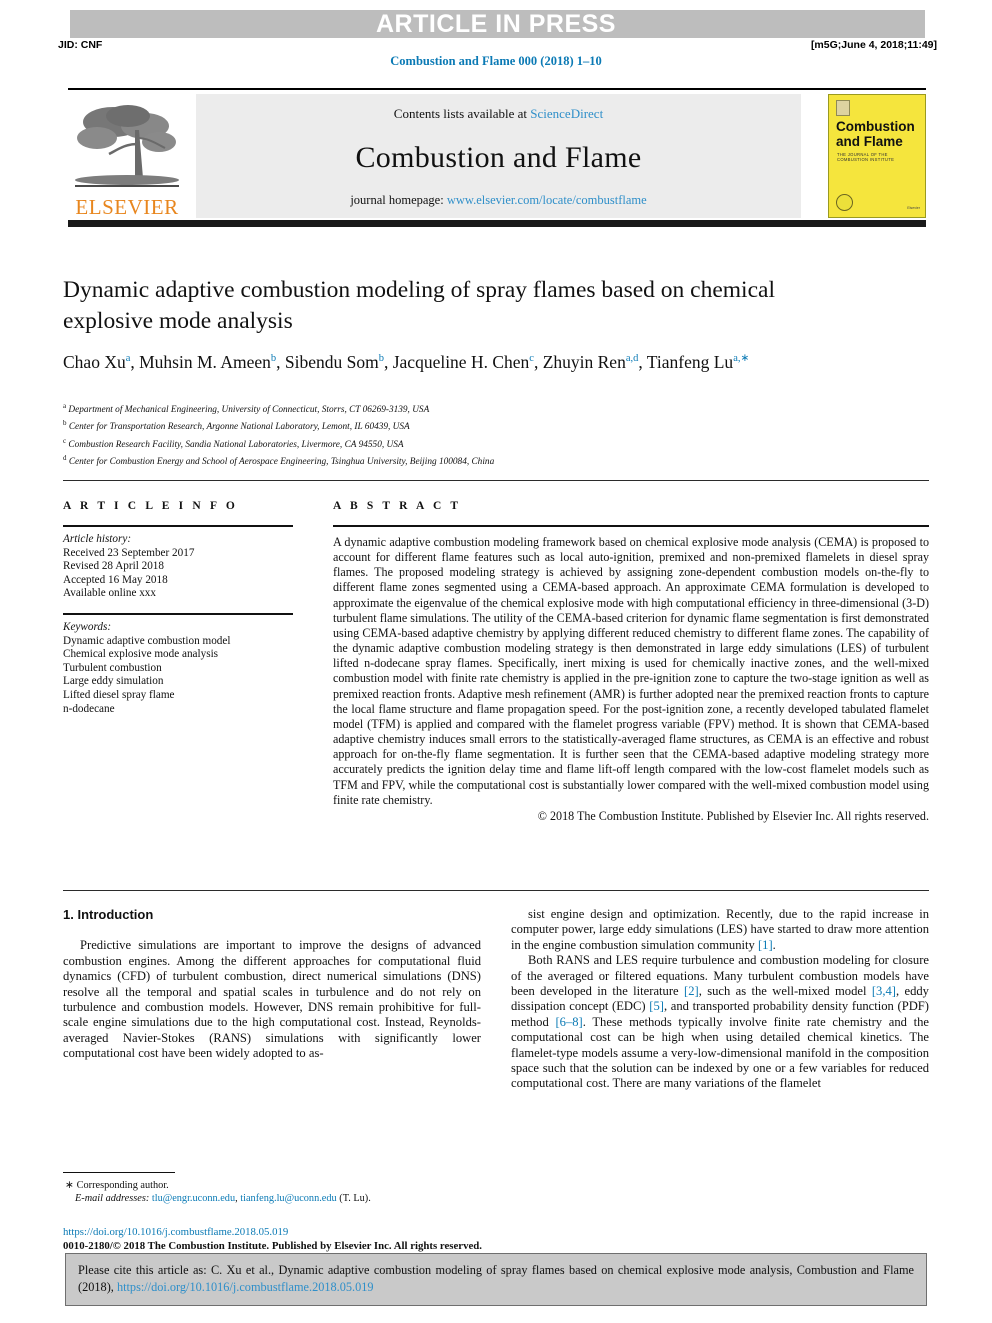 Image resolution: width=992 pixels, height=1323 pixels. I want to click on keyword-item: Turbulent combustion, so click(112, 667).